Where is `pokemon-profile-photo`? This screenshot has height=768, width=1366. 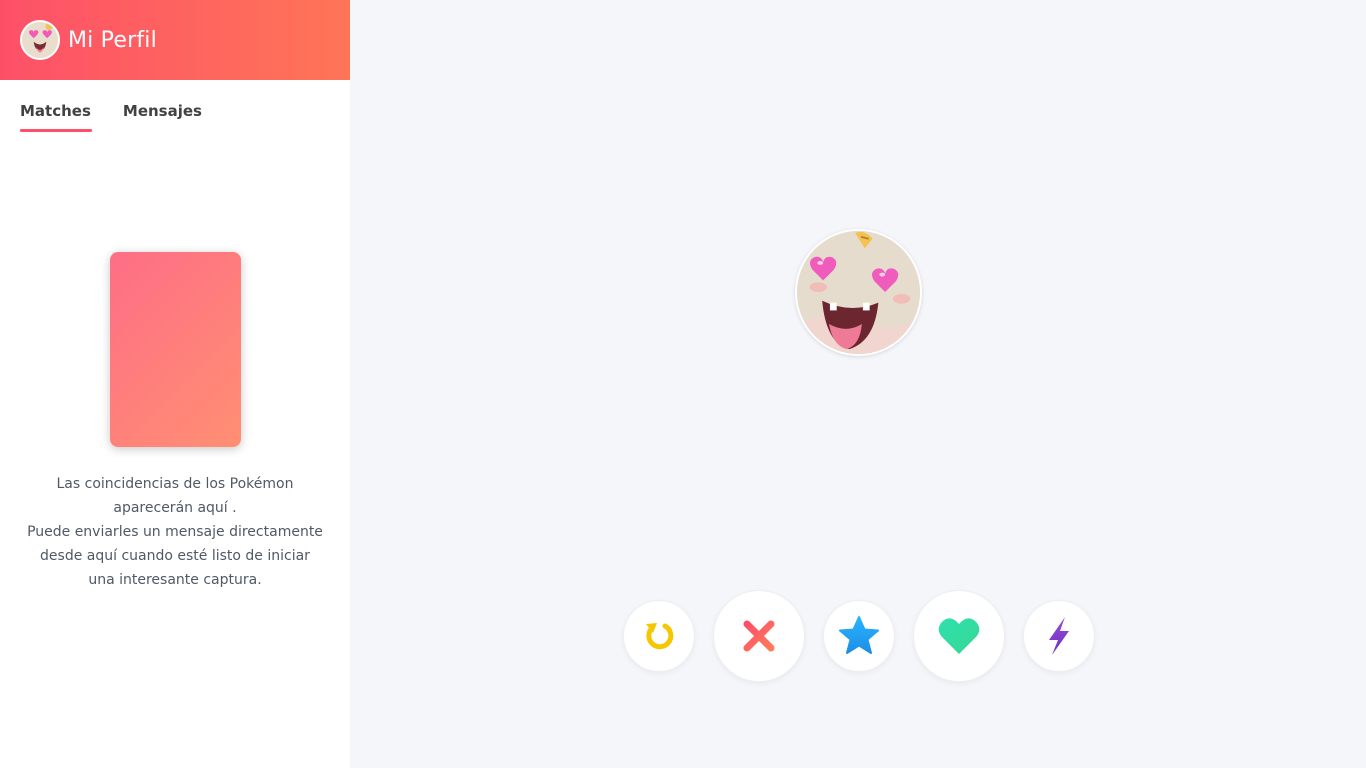 pokemon-profile-photo is located at coordinates (858, 292).